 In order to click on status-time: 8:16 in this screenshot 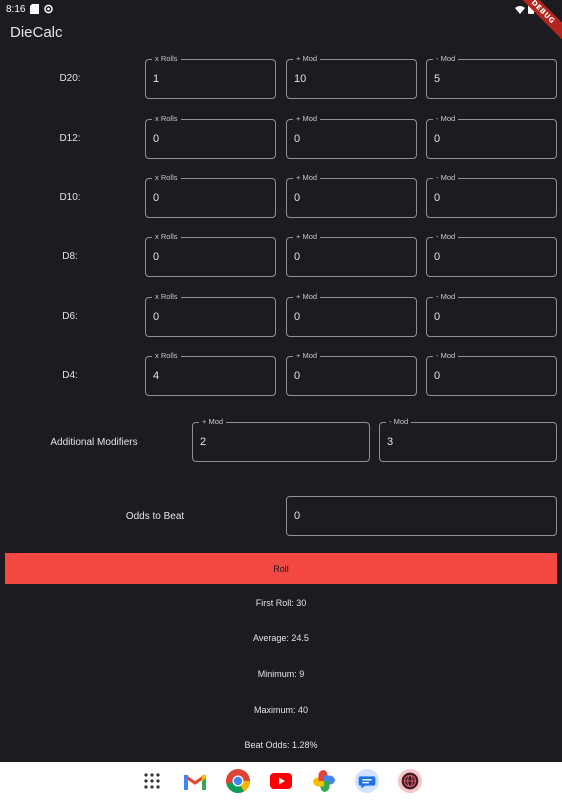, I will do `click(16, 9)`.